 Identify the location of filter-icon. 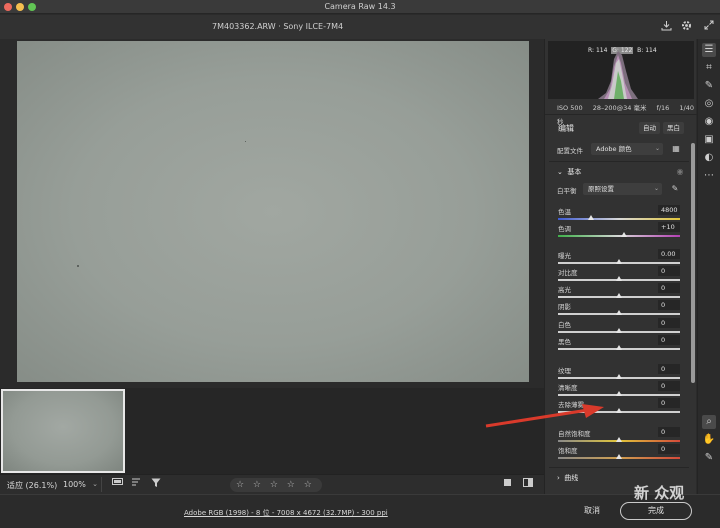
(156, 485).